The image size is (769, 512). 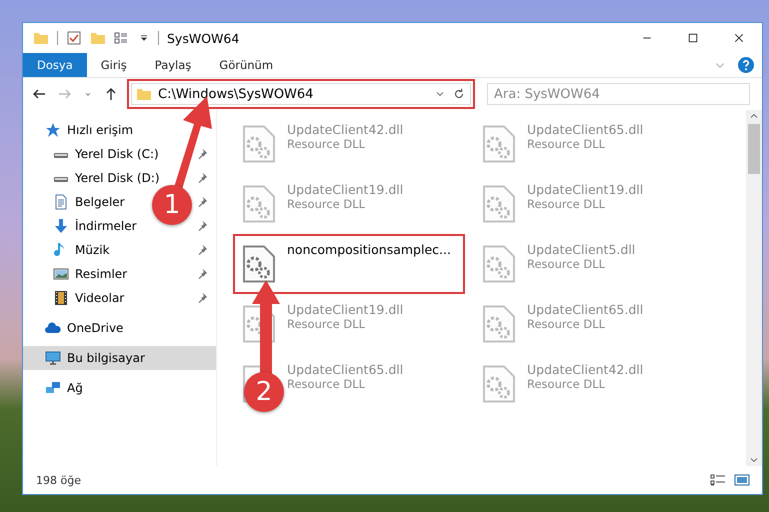 What do you see at coordinates (246, 65) in the screenshot?
I see `ribbon-tab: Görünüm` at bounding box center [246, 65].